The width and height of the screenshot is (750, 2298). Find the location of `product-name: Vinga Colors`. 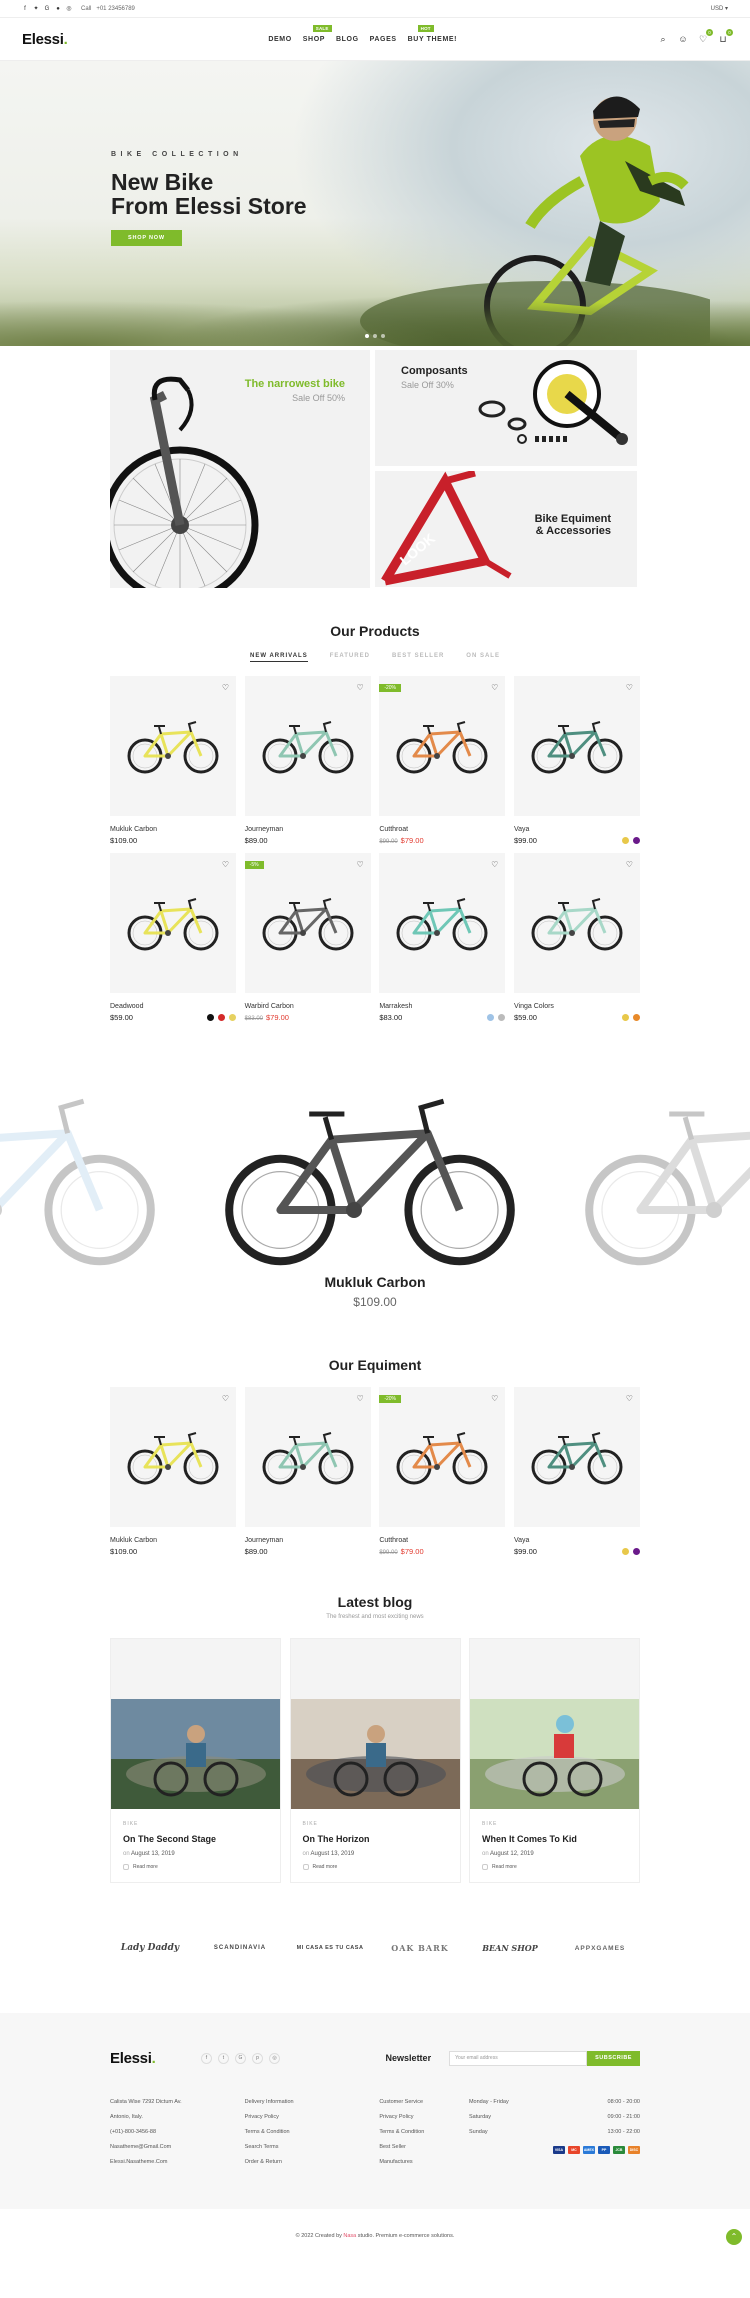

product-name: Vinga Colors is located at coordinates (577, 1006).